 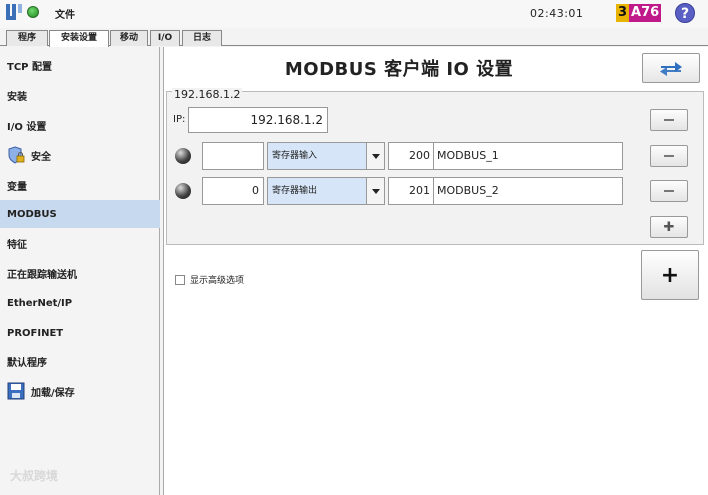 I want to click on sidebar-item-features: 特征, so click(x=80, y=243).